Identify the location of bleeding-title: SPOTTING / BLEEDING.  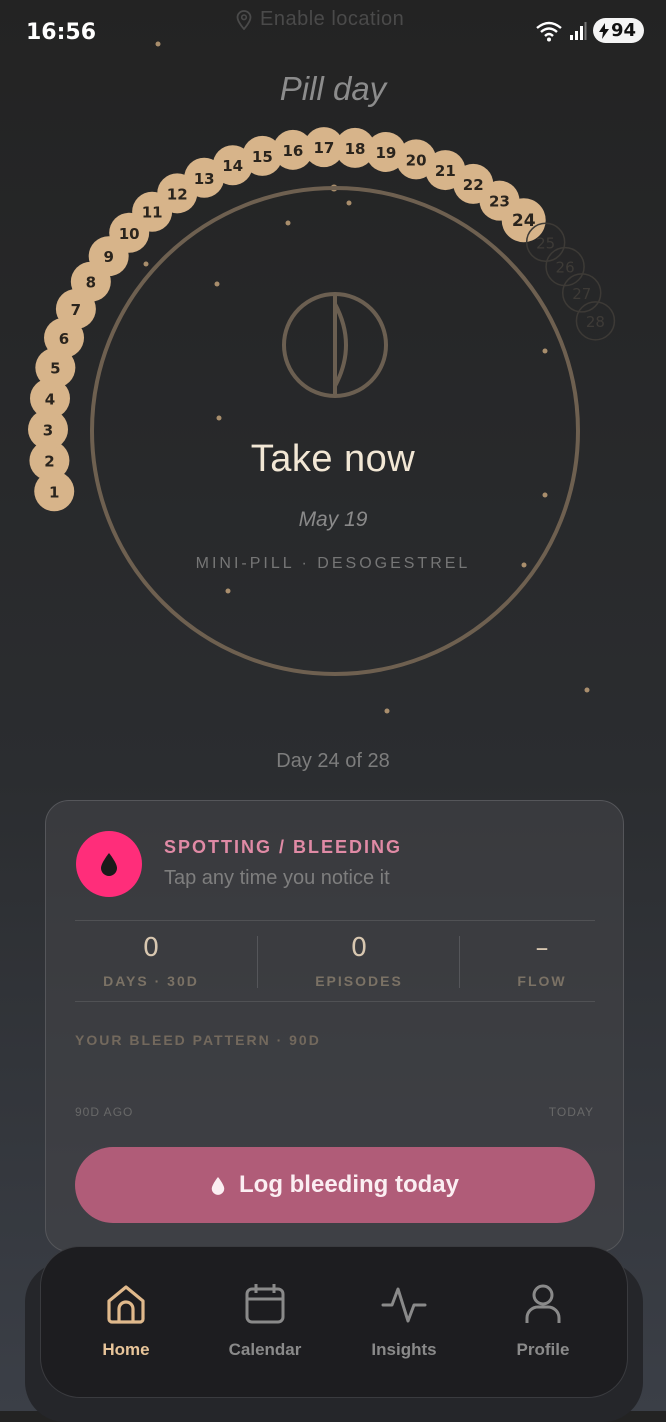
(283, 847).